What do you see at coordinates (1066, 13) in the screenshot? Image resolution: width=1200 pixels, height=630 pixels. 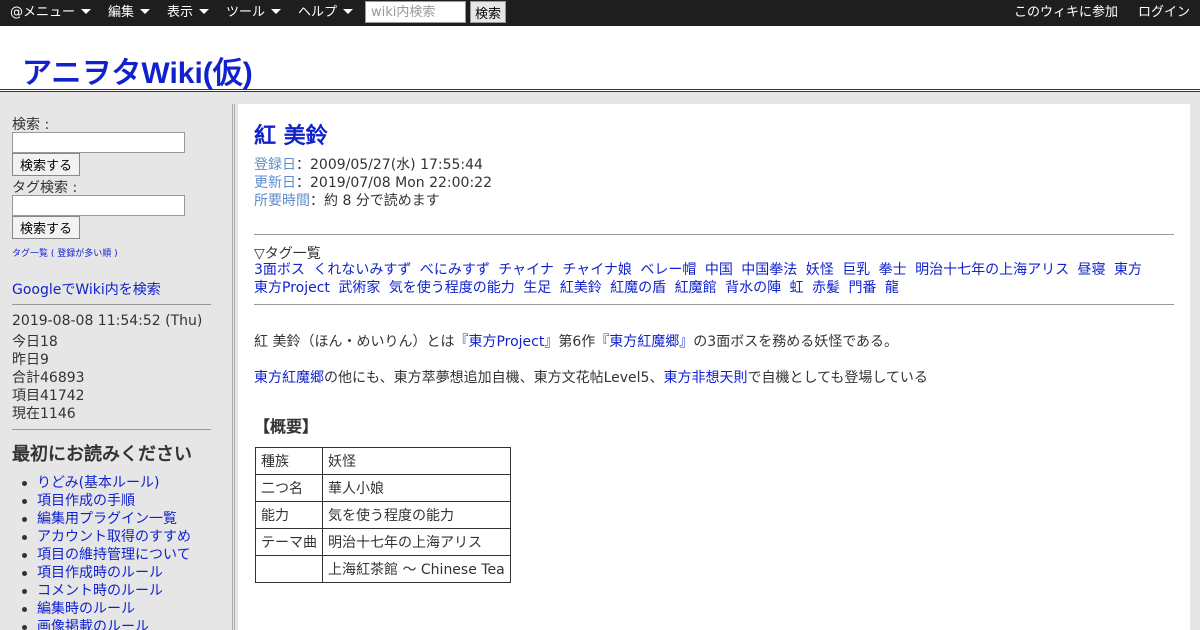 I see `join-wiki-link: このウィキに参加` at bounding box center [1066, 13].